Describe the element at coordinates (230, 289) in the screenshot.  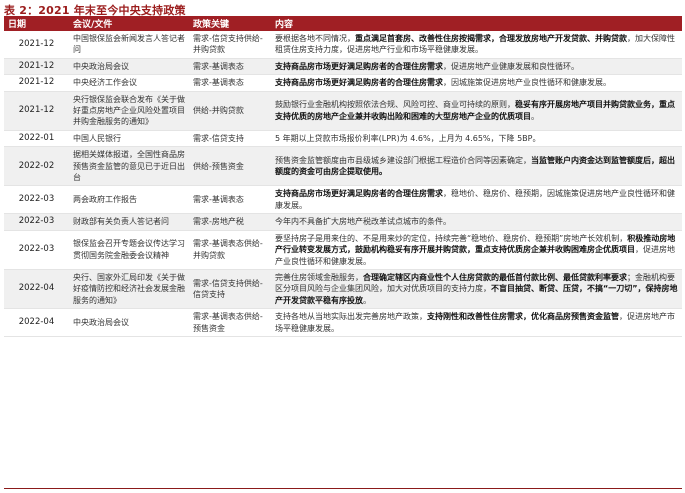
I see `cell-policy-key: 需求-信贷支持供给-信贷支持` at that location.